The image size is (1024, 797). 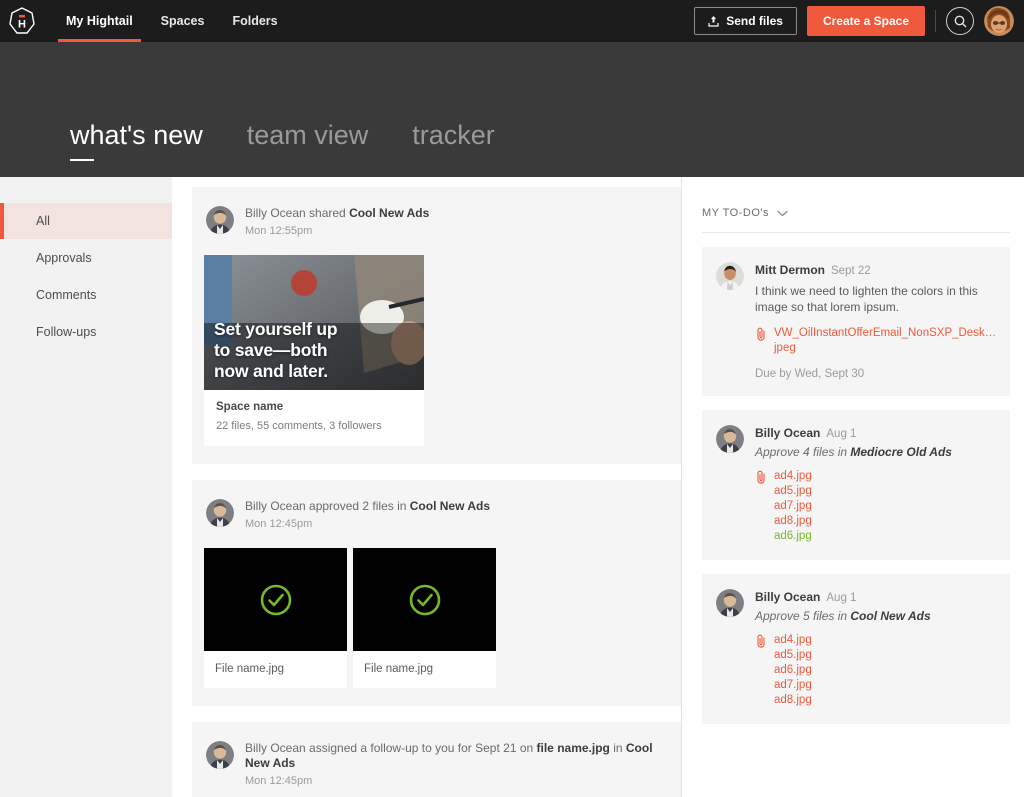 I want to click on todo-due-date: Due by Wed, Sept 30, so click(x=810, y=374).